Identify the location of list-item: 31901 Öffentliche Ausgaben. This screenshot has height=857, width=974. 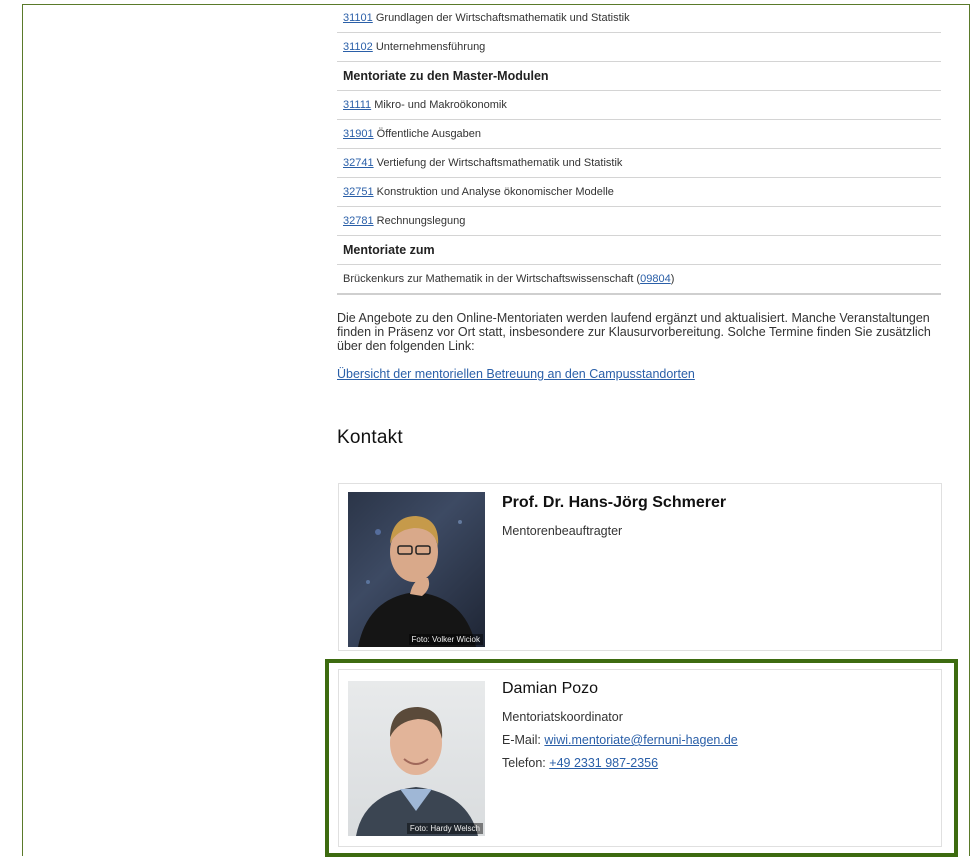
(639, 134).